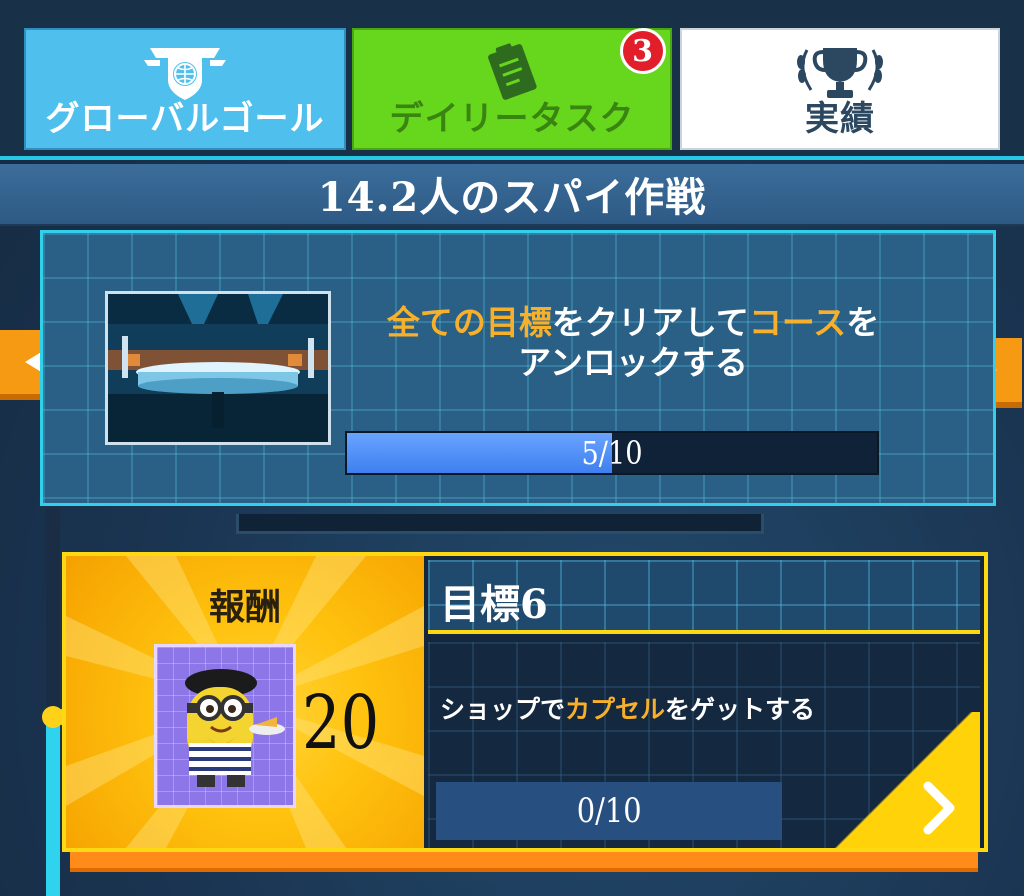 This screenshot has width=1024, height=896. Describe the element at coordinates (524, 862) in the screenshot. I see `goal-card-footer` at that location.